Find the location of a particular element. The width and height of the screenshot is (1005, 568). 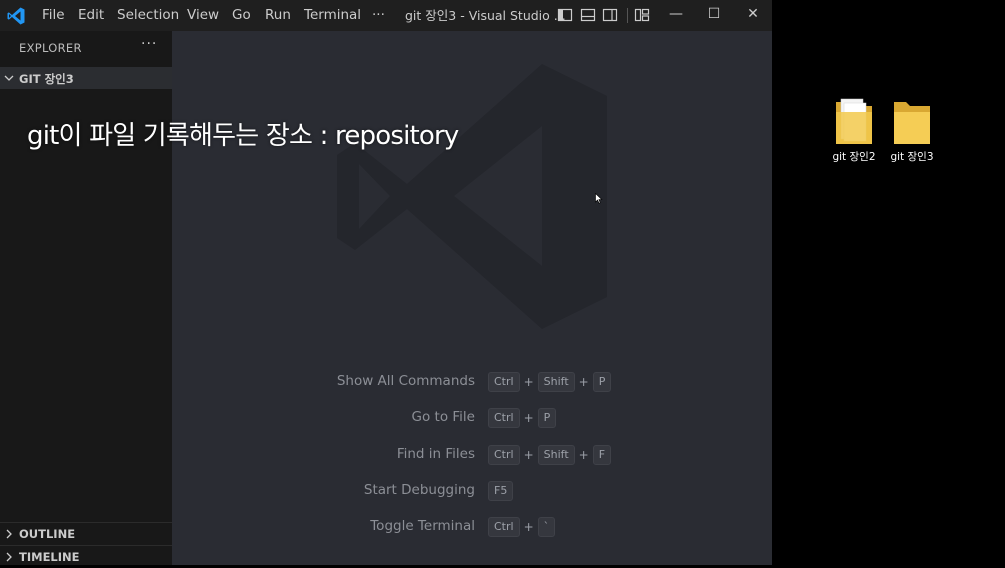

shortcut-label: Show All Commands is located at coordinates (405, 381).